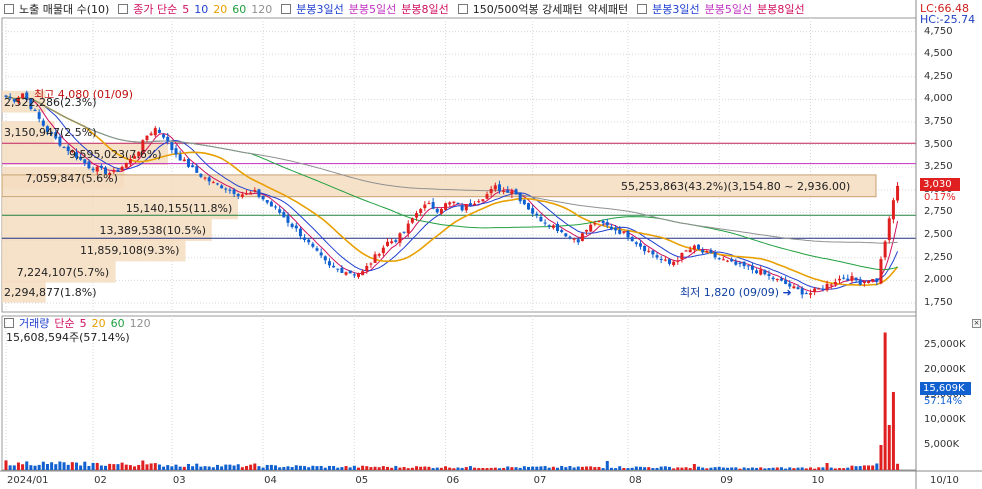 The height and width of the screenshot is (489, 982). I want to click on legend-bunbong2: 분봉5일선, so click(372, 9).